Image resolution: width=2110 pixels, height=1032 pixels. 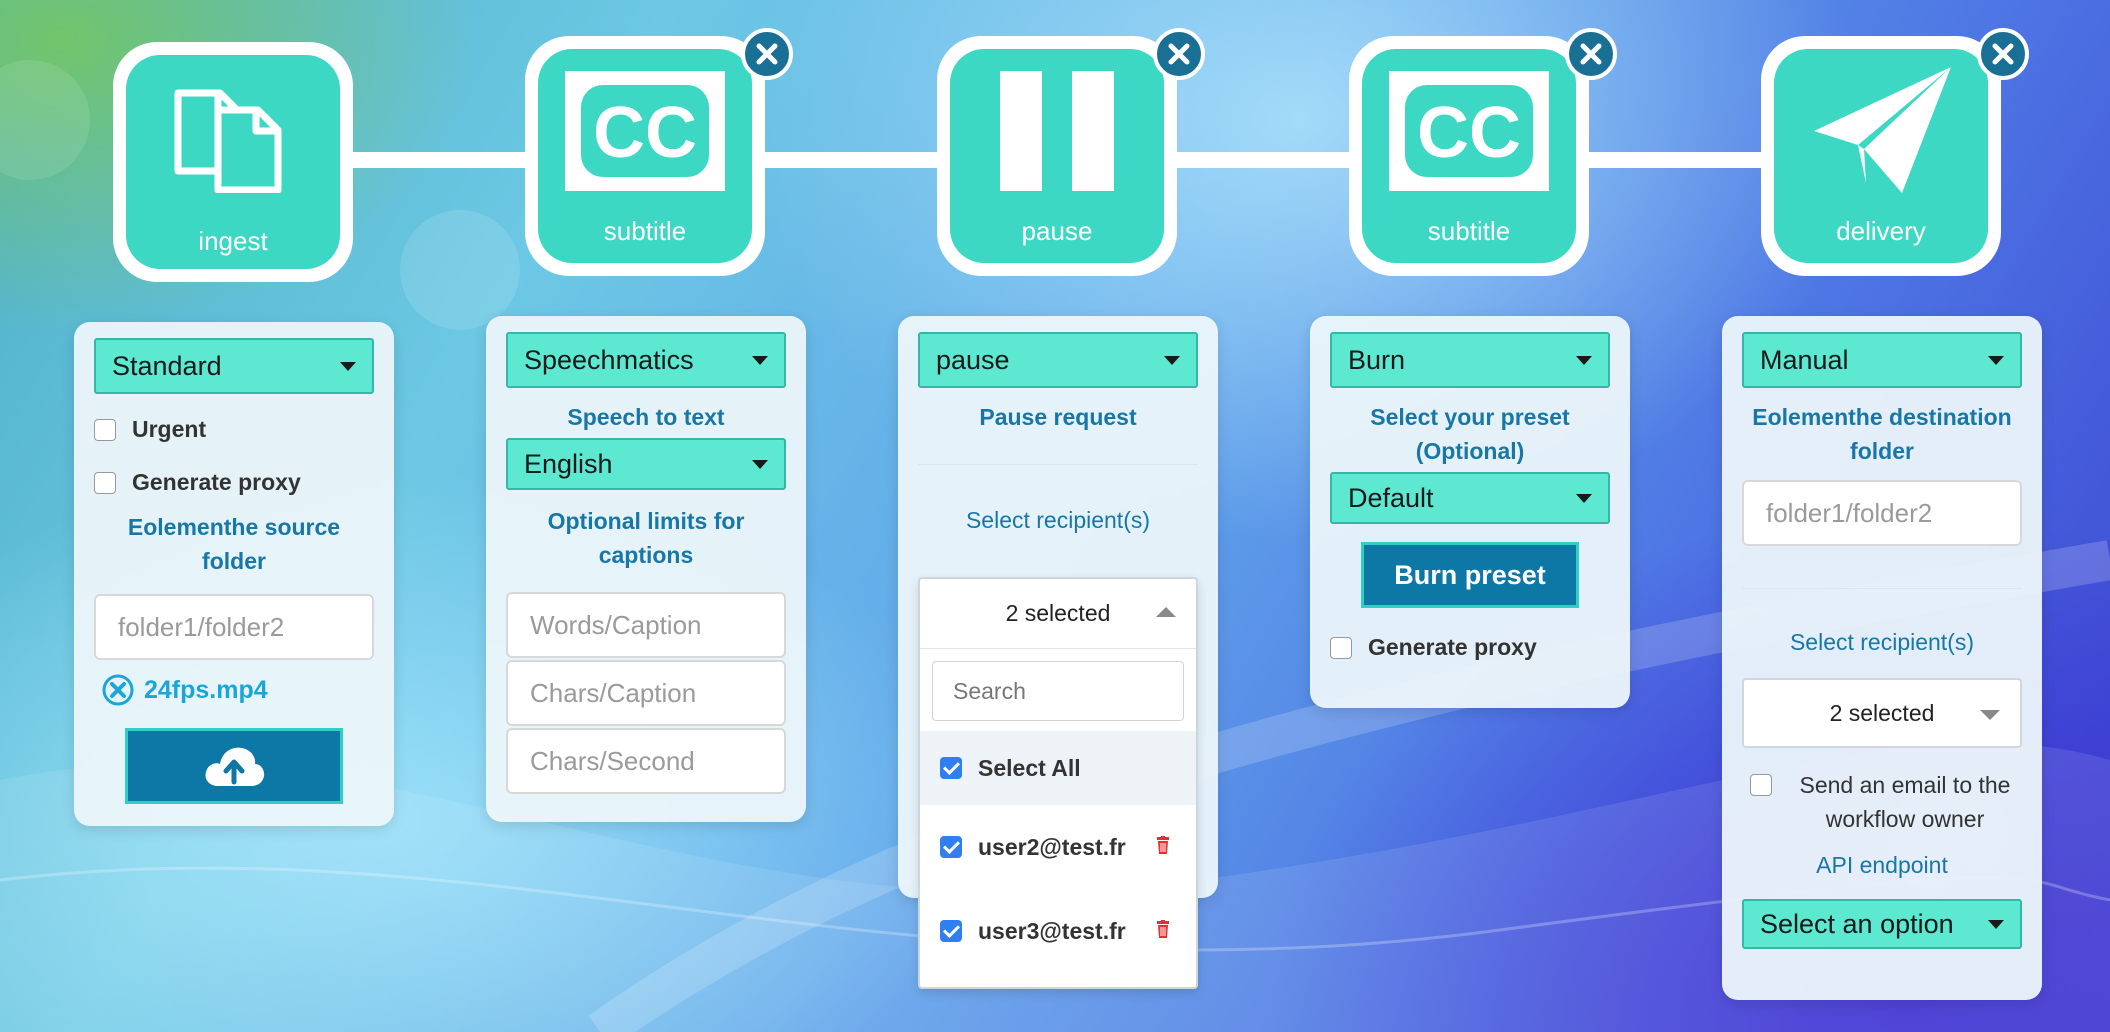 I want to click on language-select-value: English, so click(x=568, y=463).